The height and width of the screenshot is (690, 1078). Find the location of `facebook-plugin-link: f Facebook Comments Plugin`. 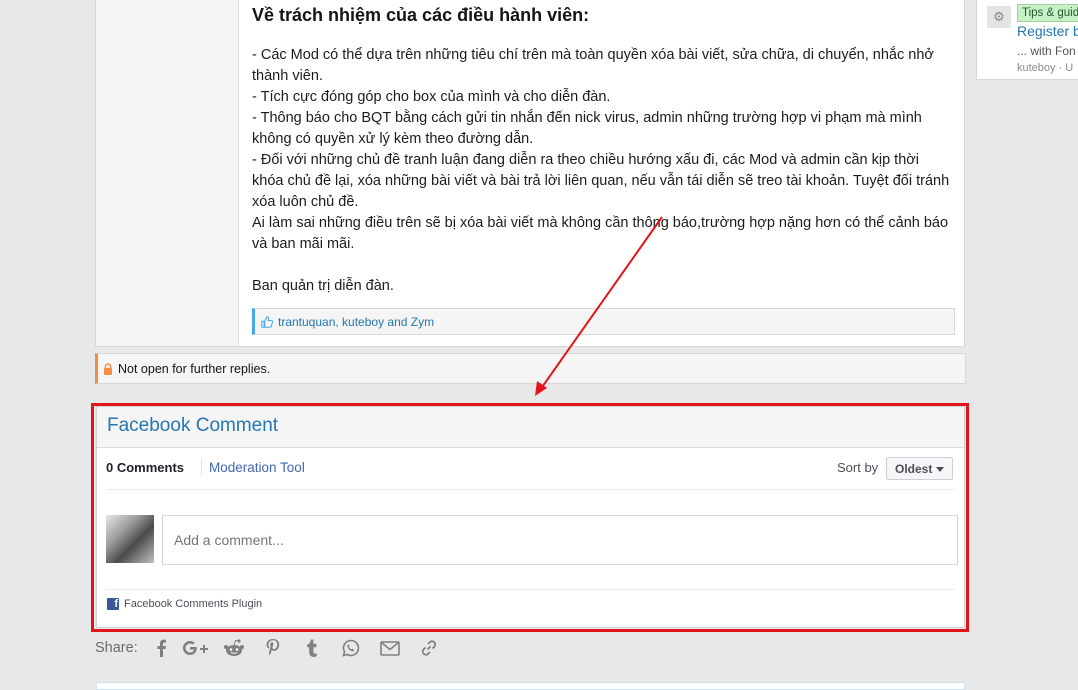

facebook-plugin-link: f Facebook Comments Plugin is located at coordinates (184, 604).